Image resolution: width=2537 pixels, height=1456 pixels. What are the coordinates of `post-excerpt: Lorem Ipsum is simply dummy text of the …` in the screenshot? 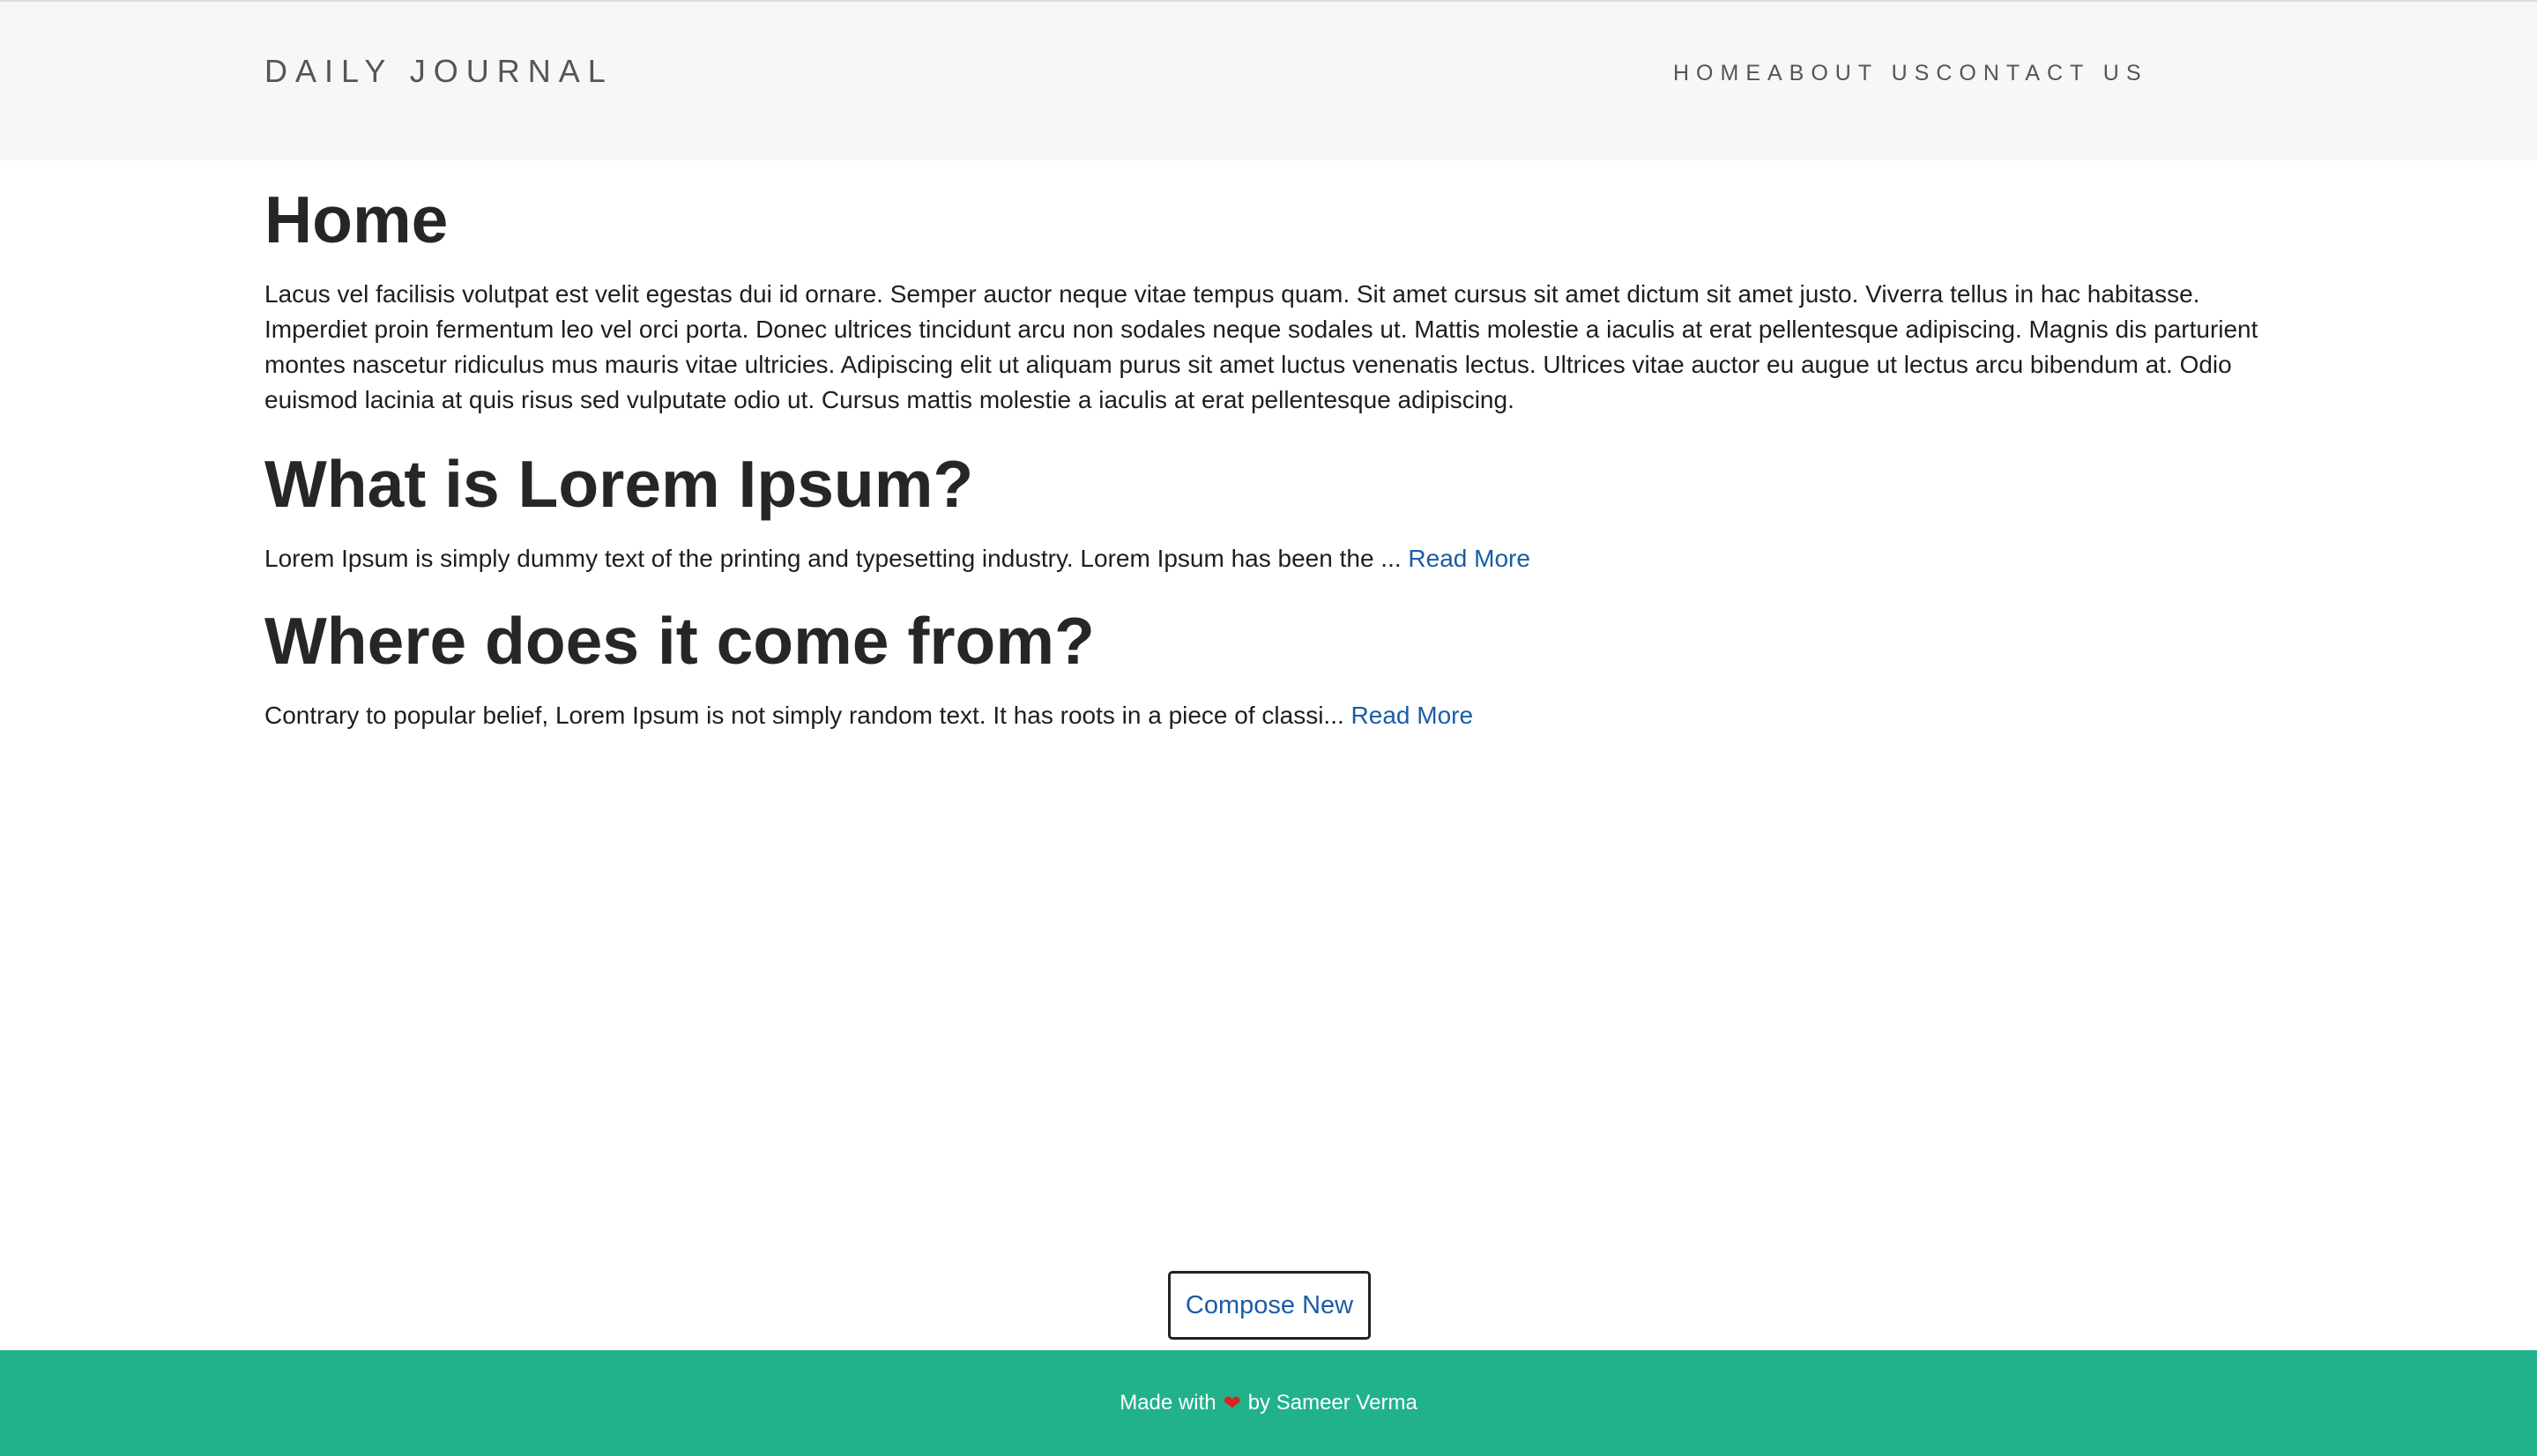 It's located at (897, 558).